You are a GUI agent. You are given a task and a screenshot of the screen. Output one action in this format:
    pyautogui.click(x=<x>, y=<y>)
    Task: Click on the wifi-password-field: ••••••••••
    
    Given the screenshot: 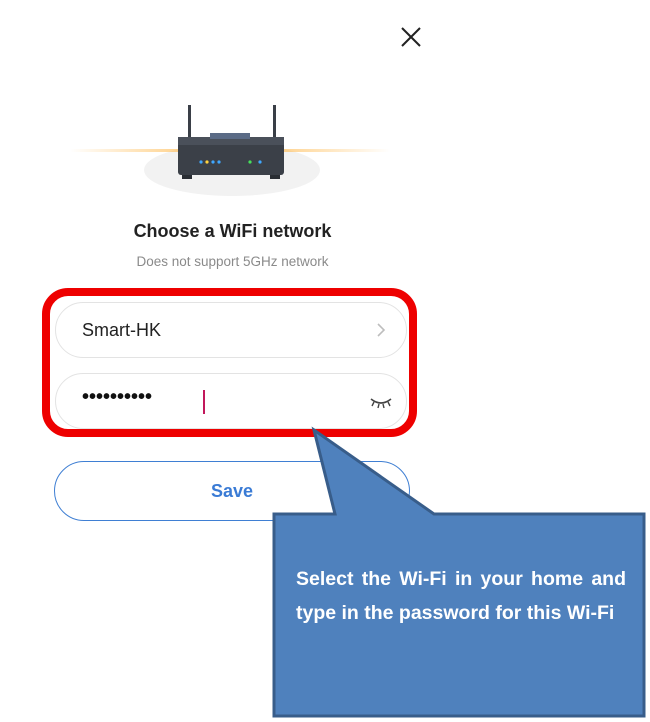 What is the action you would take?
    pyautogui.click(x=231, y=401)
    